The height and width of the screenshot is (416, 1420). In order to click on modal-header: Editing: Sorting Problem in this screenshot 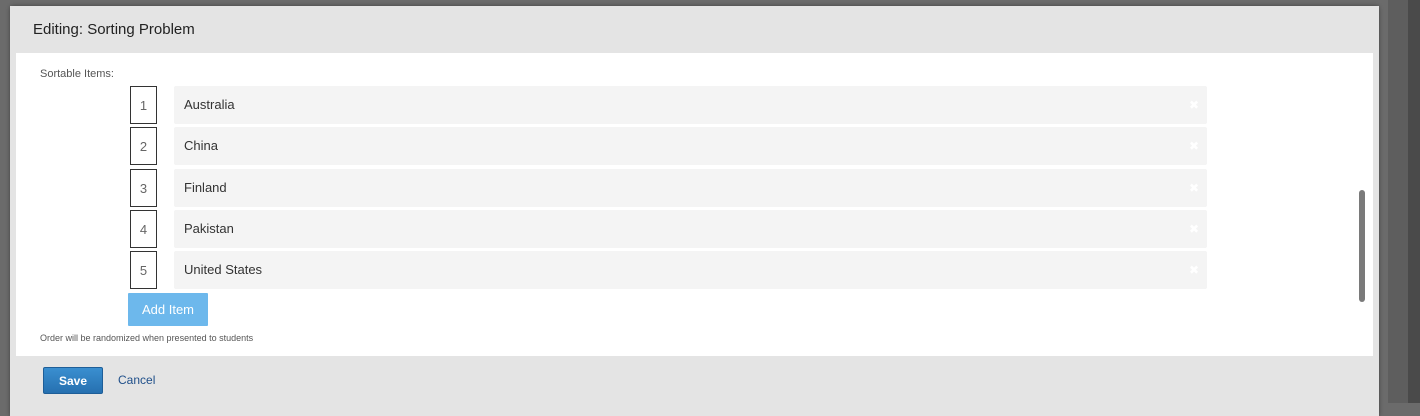, I will do `click(694, 30)`.